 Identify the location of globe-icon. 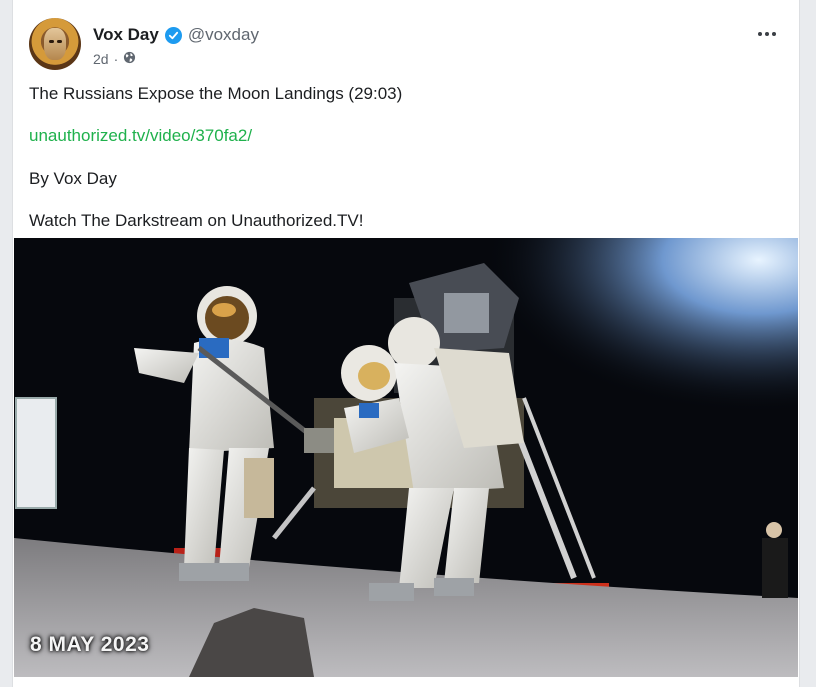
(129, 59).